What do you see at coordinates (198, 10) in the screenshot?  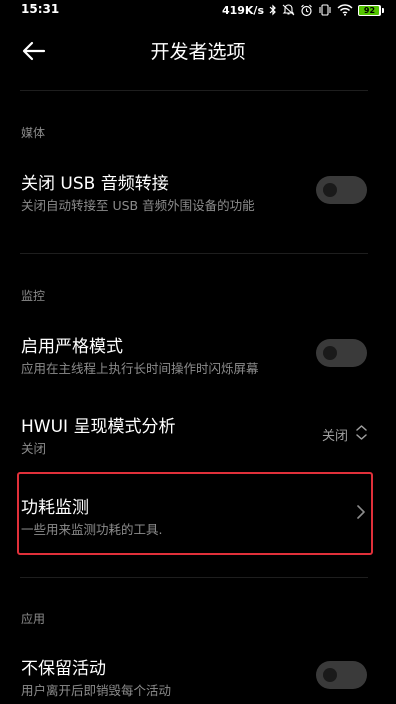 I see `status-bar: 15:31 419K/s 92` at bounding box center [198, 10].